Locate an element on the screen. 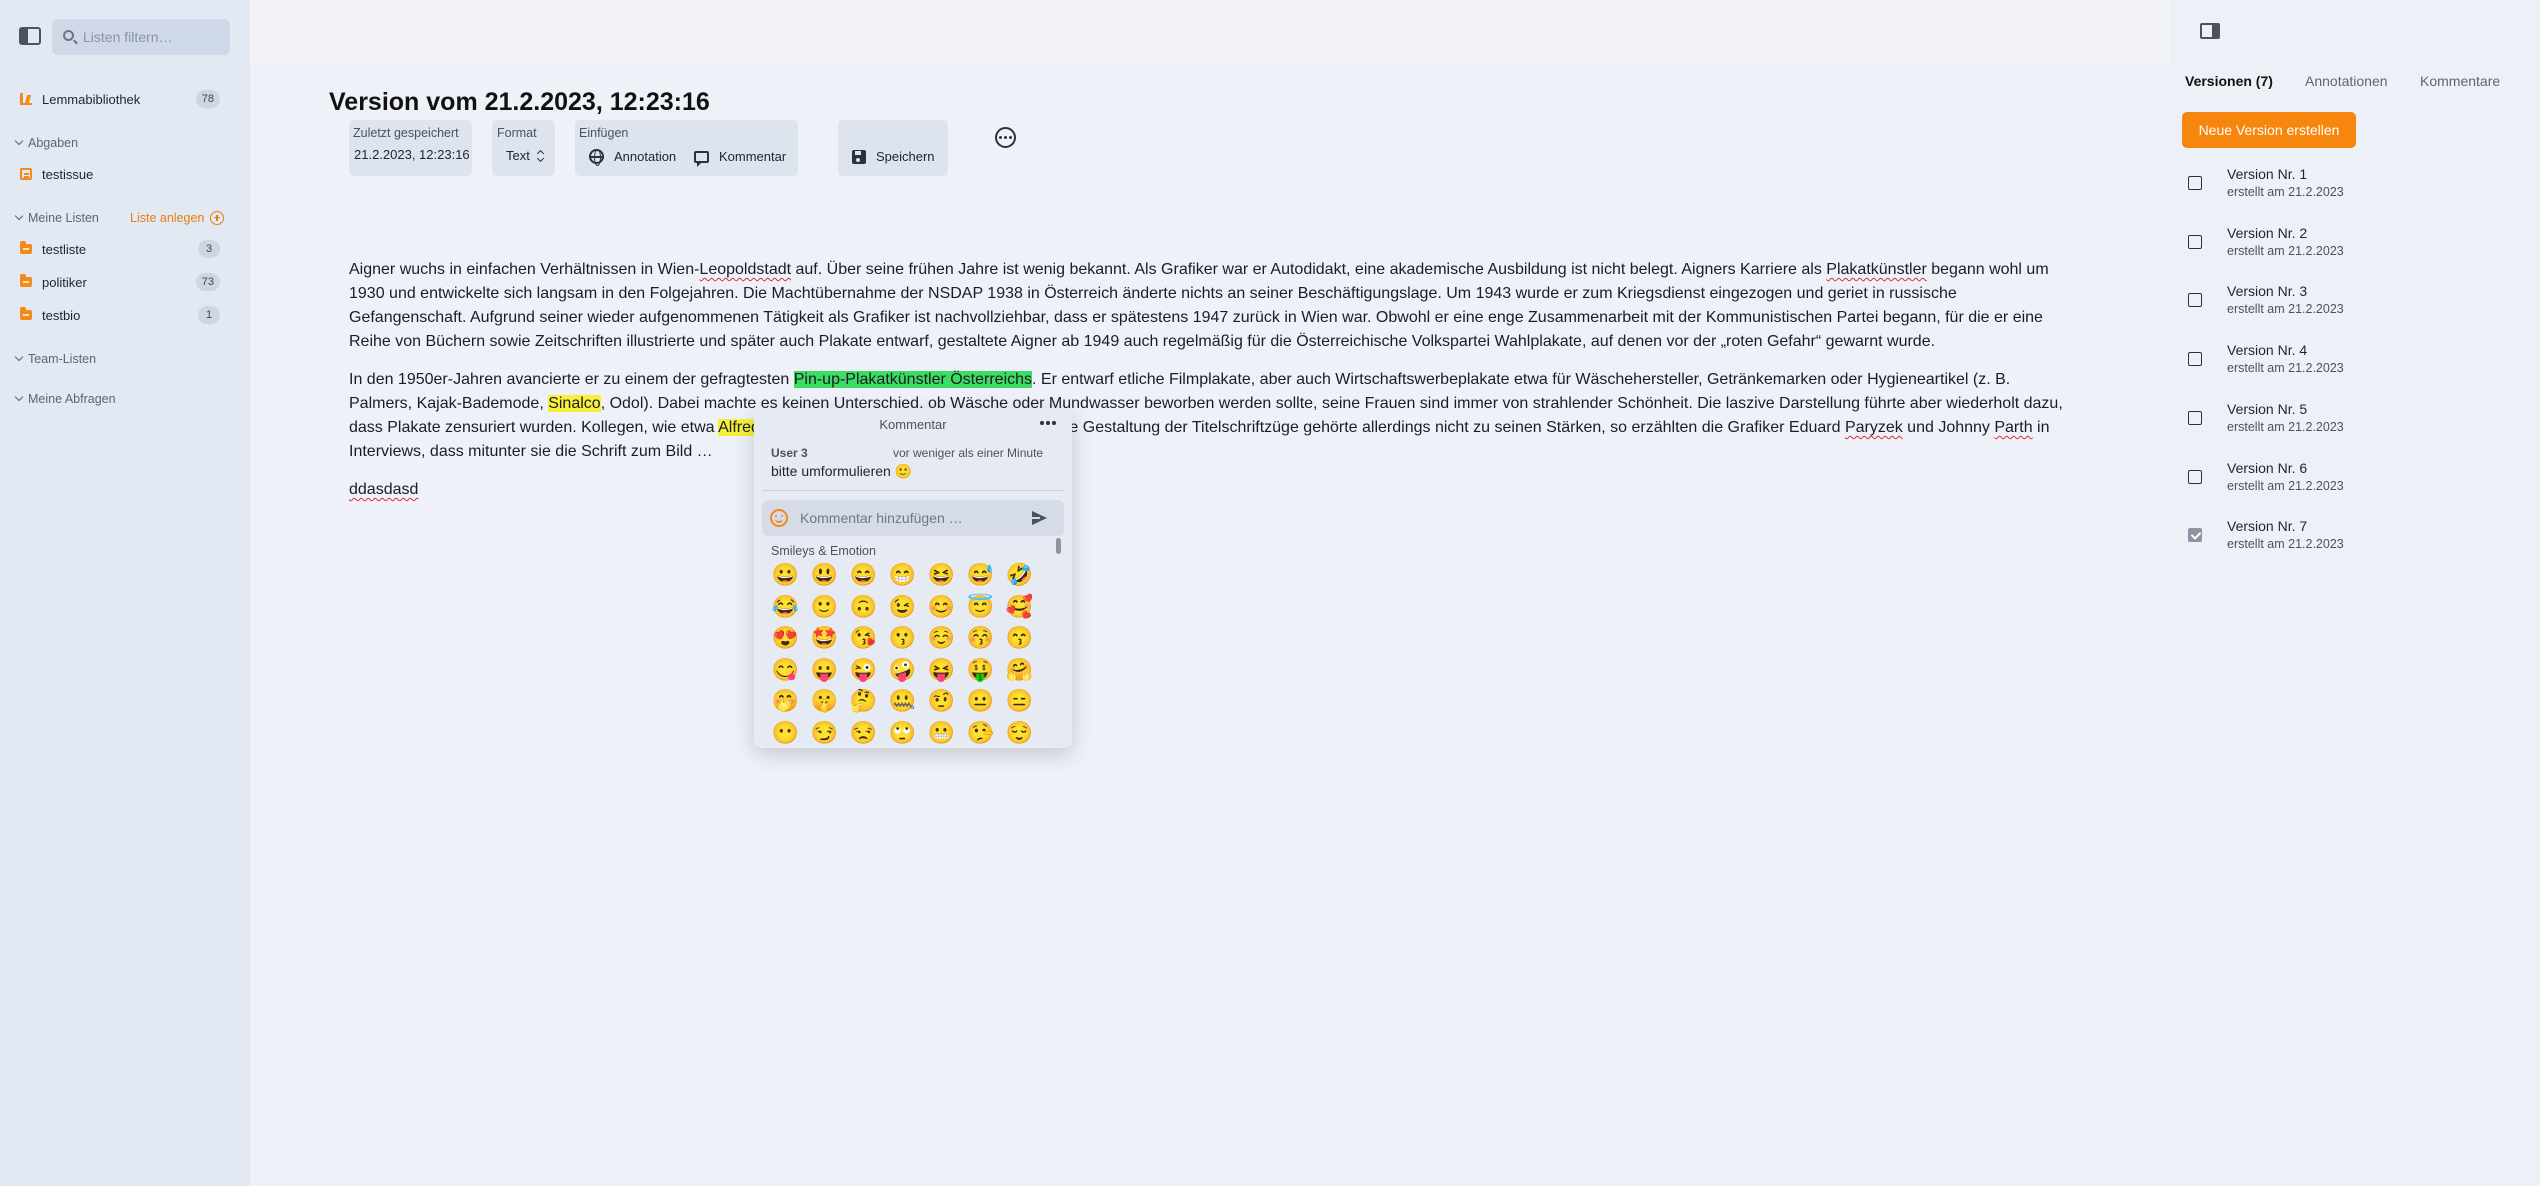 This screenshot has width=2540, height=1186. tab-kommentare: Kommentare is located at coordinates (2460, 81).